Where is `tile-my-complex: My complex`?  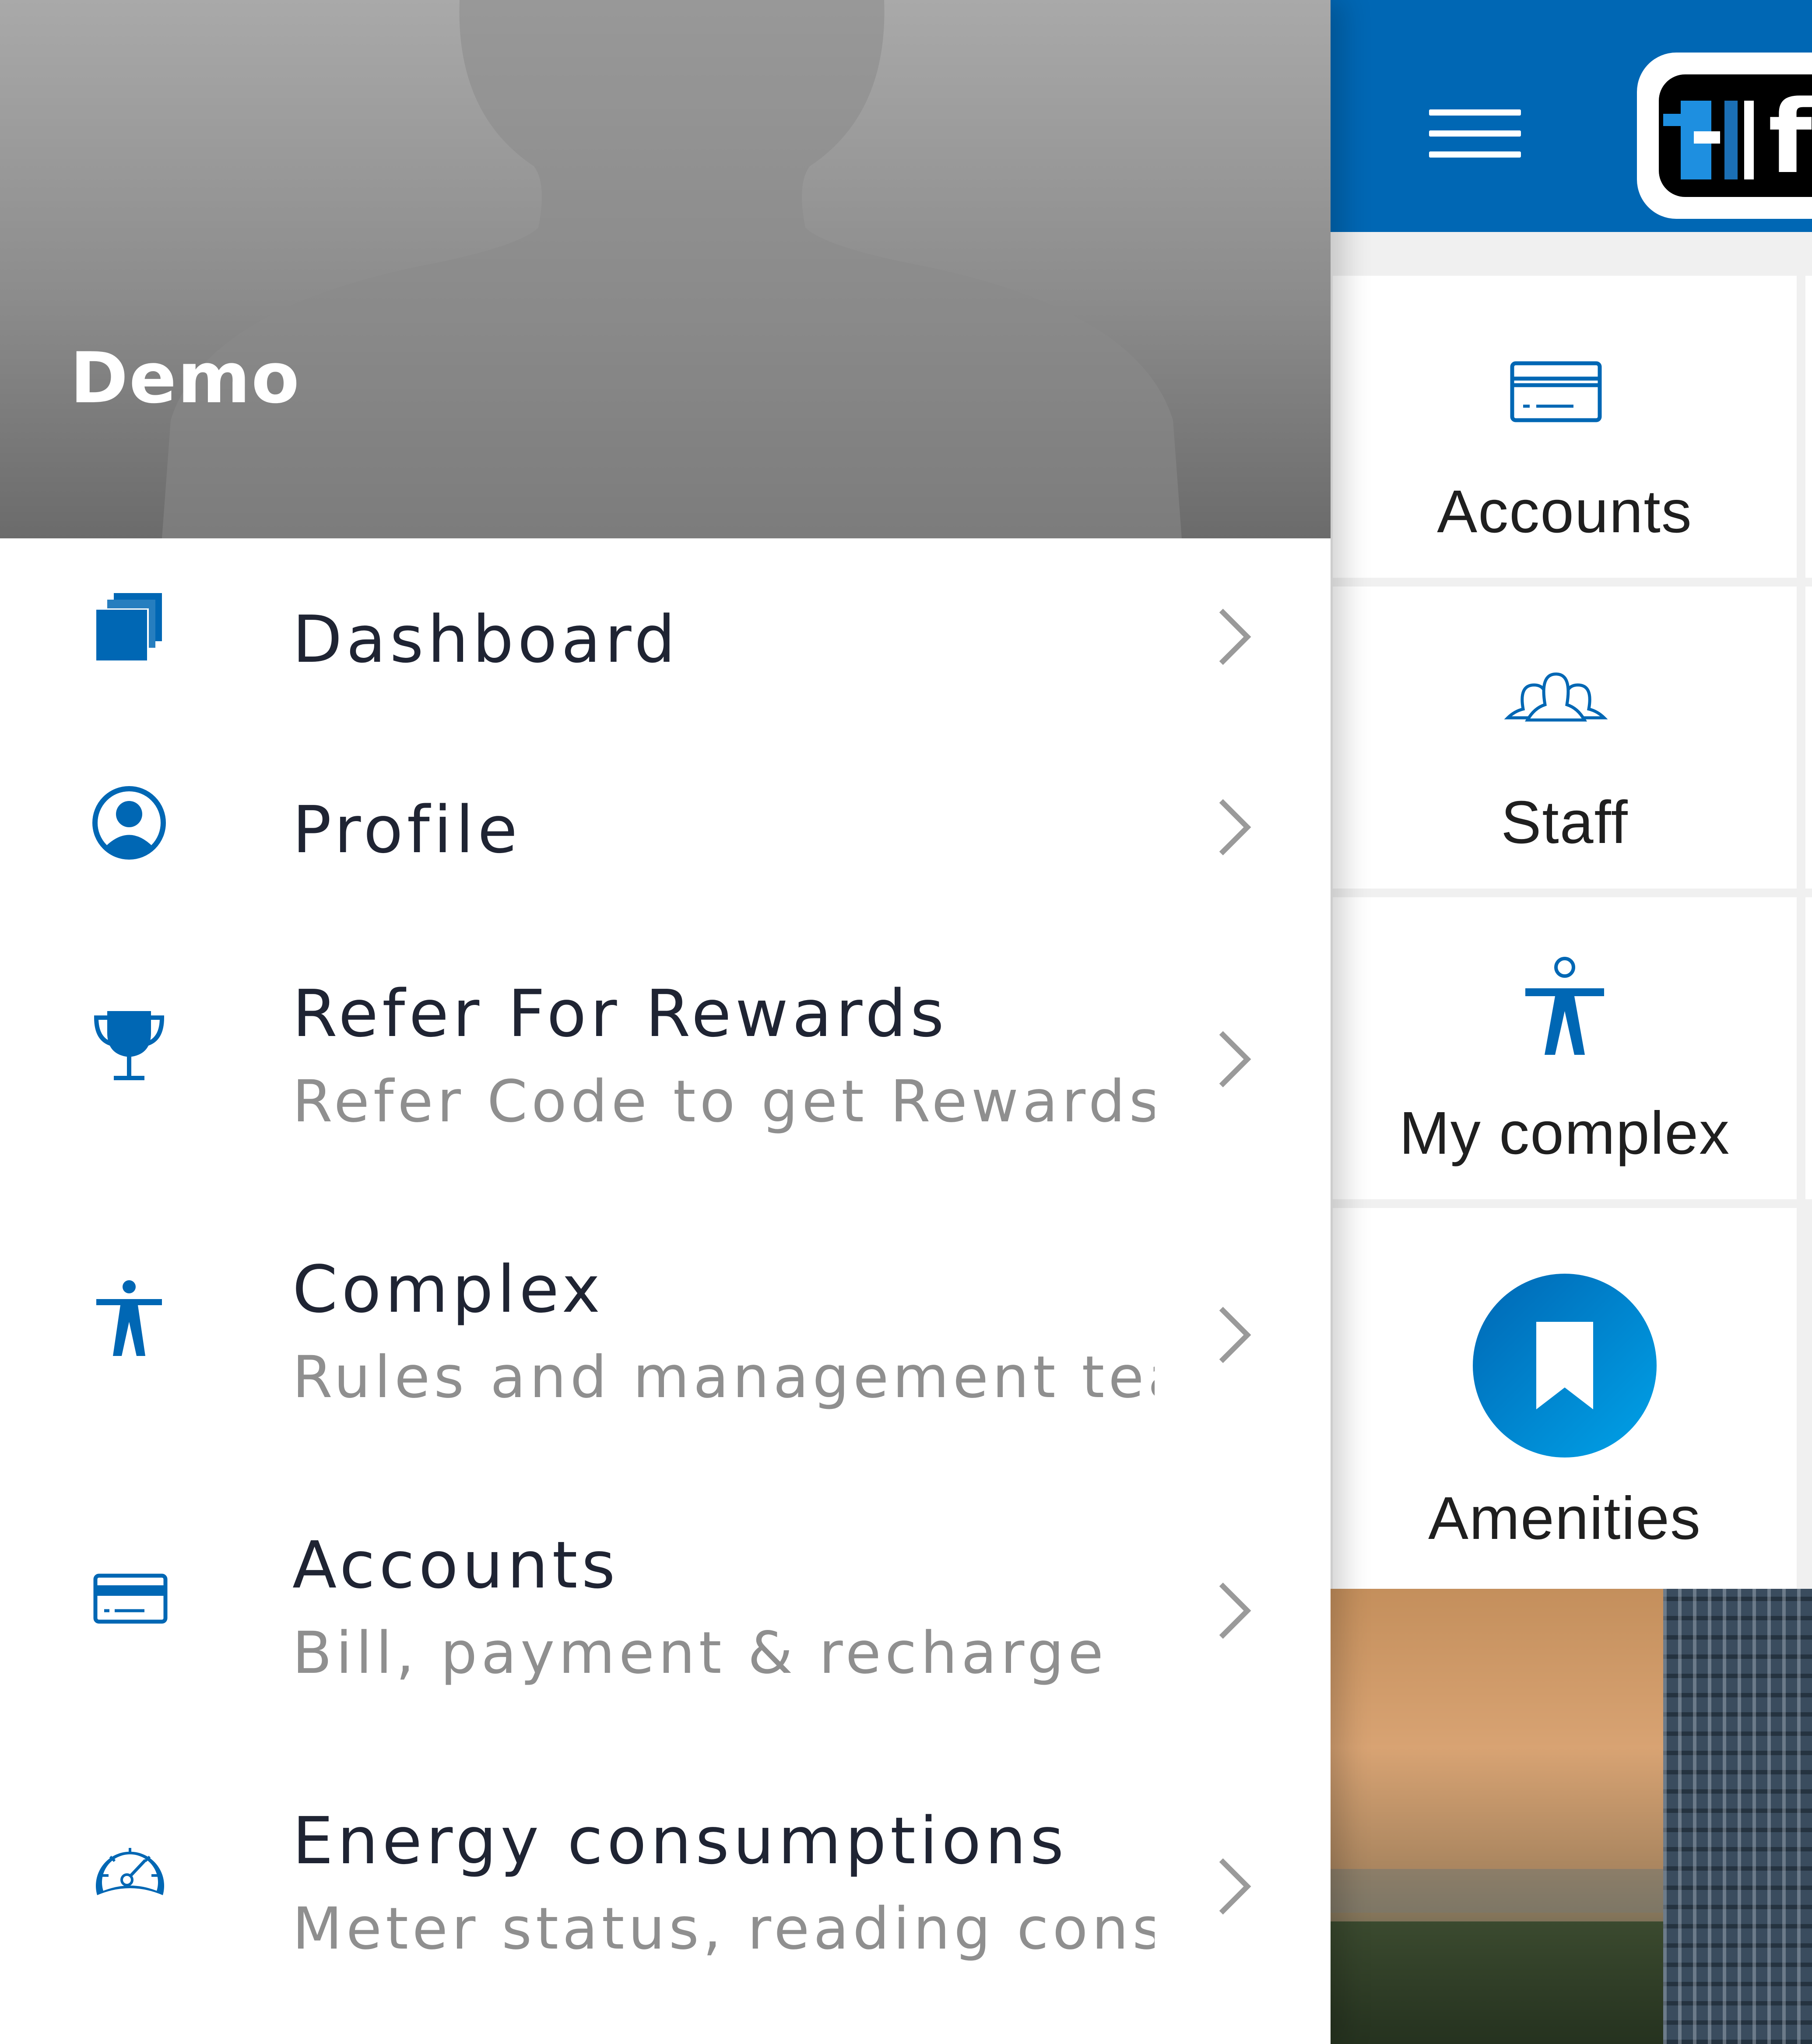
tile-my-complex: My complex is located at coordinates (1565, 1048).